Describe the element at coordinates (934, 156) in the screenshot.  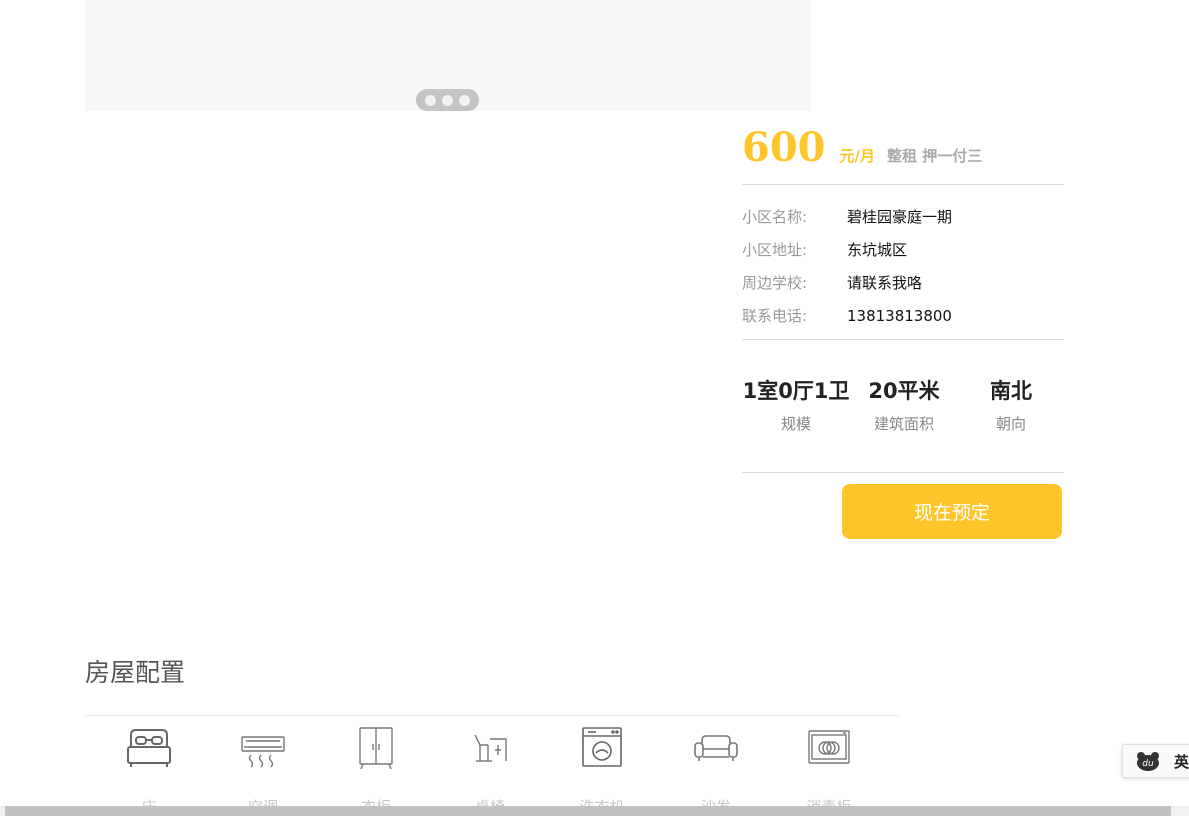
I see `rent-type: 整租 押一付三` at that location.